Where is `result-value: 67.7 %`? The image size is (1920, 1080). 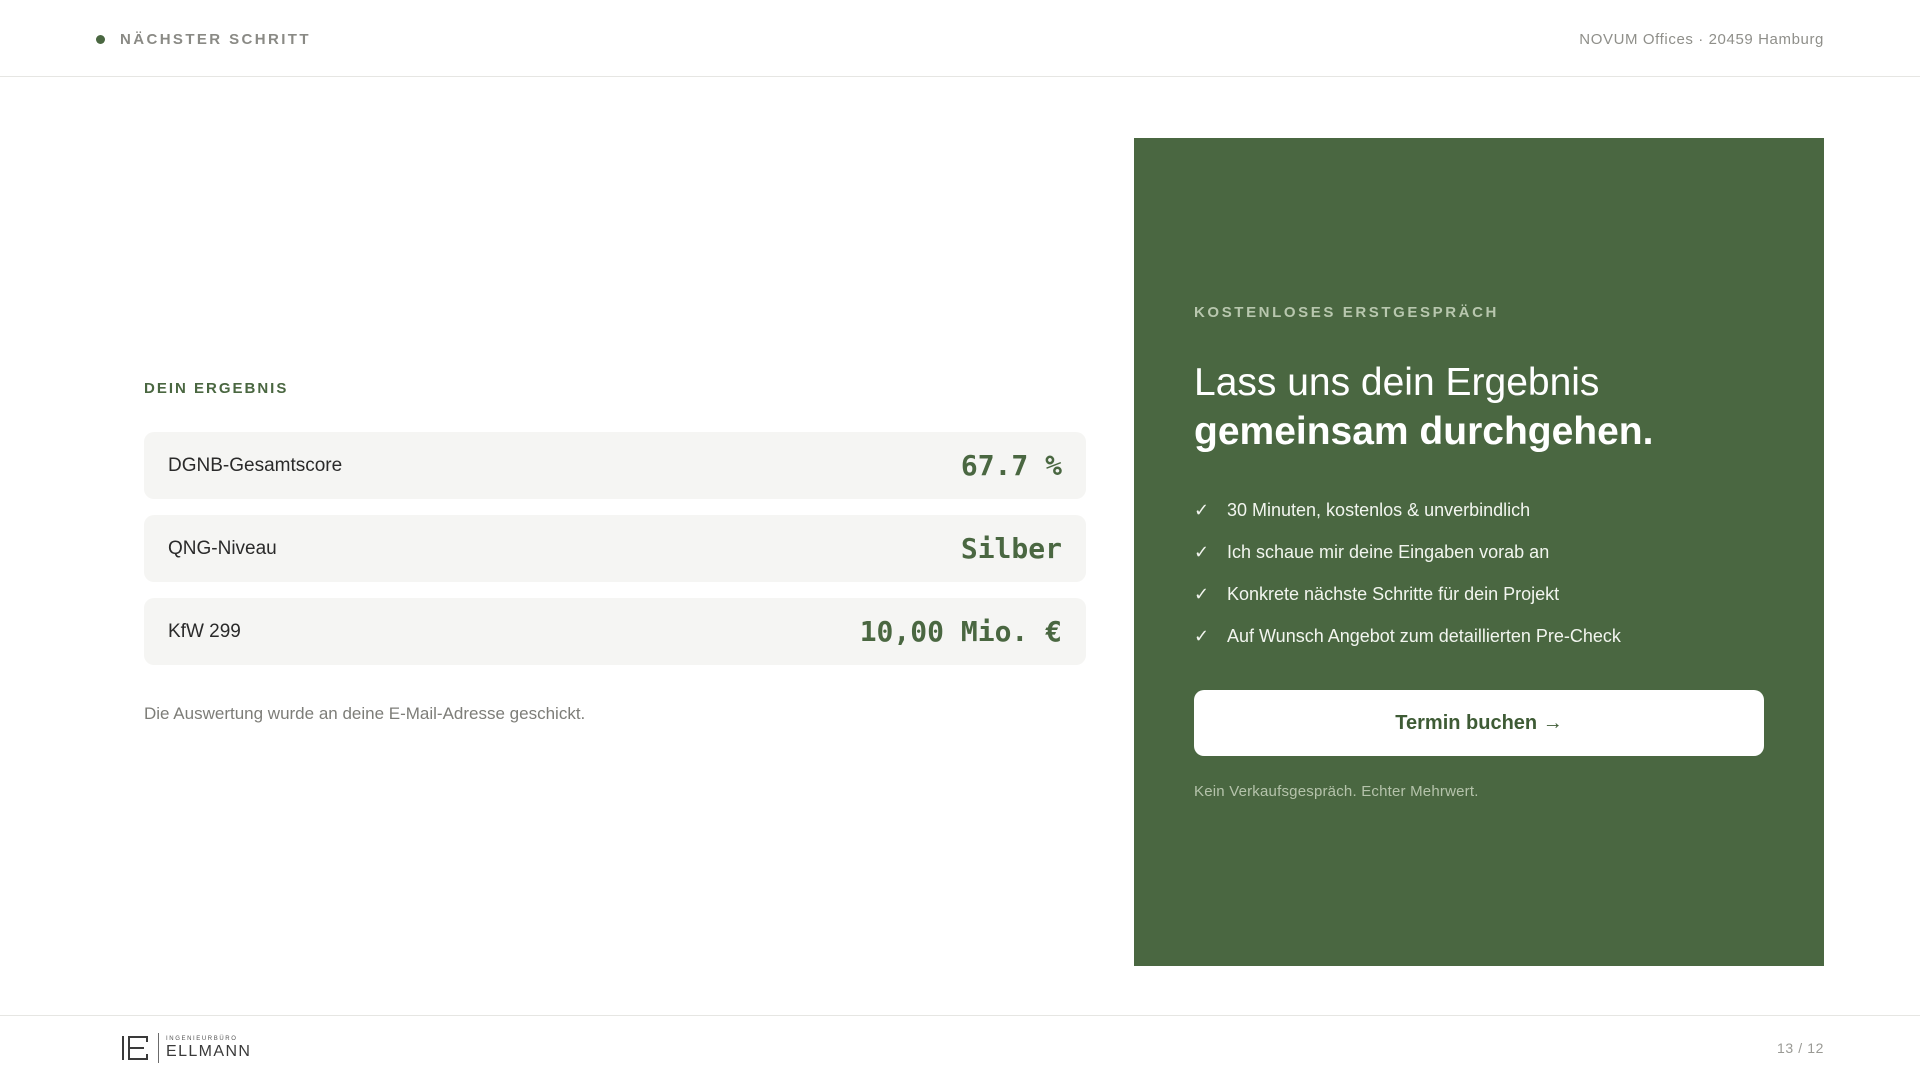
result-value: 67.7 % is located at coordinates (1011, 465).